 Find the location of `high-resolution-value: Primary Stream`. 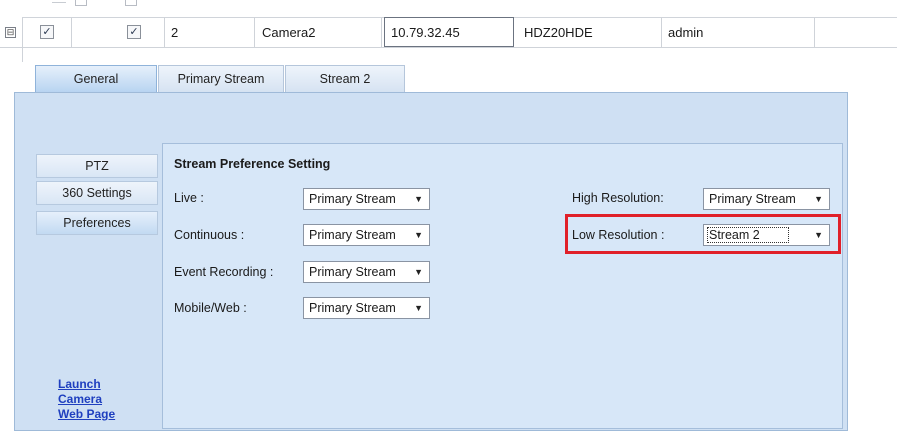

high-resolution-value: Primary Stream is located at coordinates (752, 199).